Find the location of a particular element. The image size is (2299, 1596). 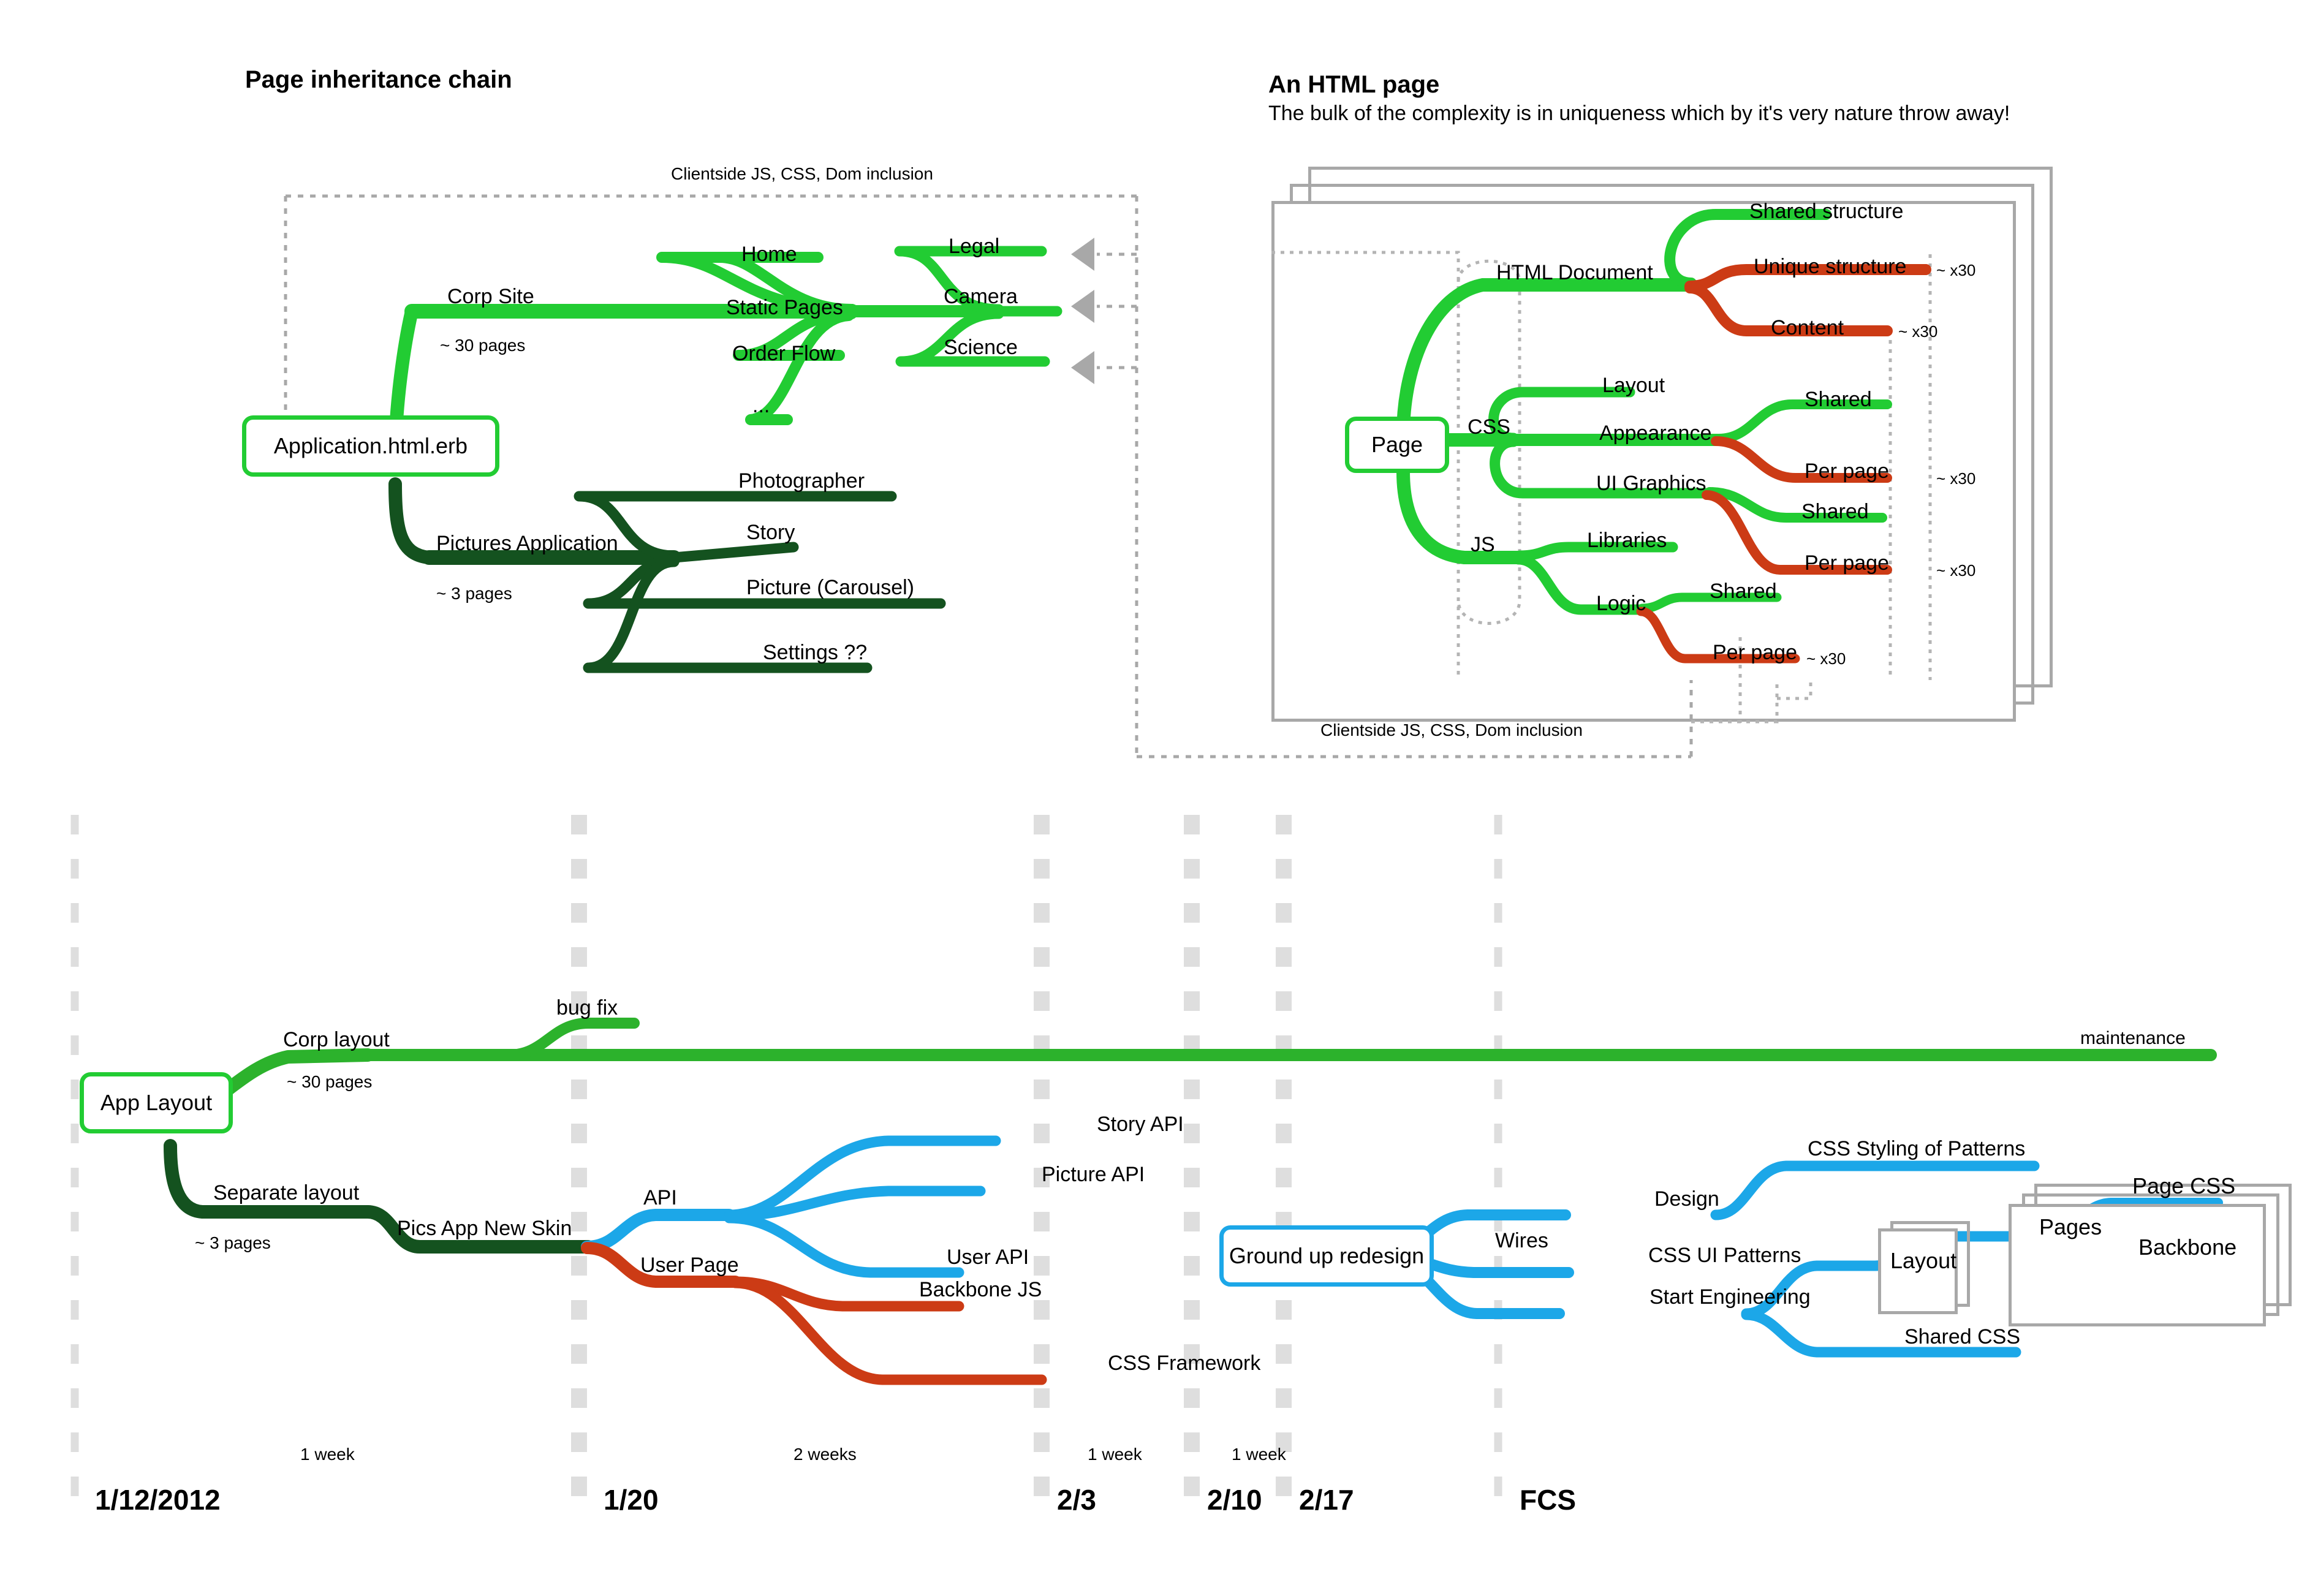

app-layout-label: App Layout is located at coordinates (156, 1102).